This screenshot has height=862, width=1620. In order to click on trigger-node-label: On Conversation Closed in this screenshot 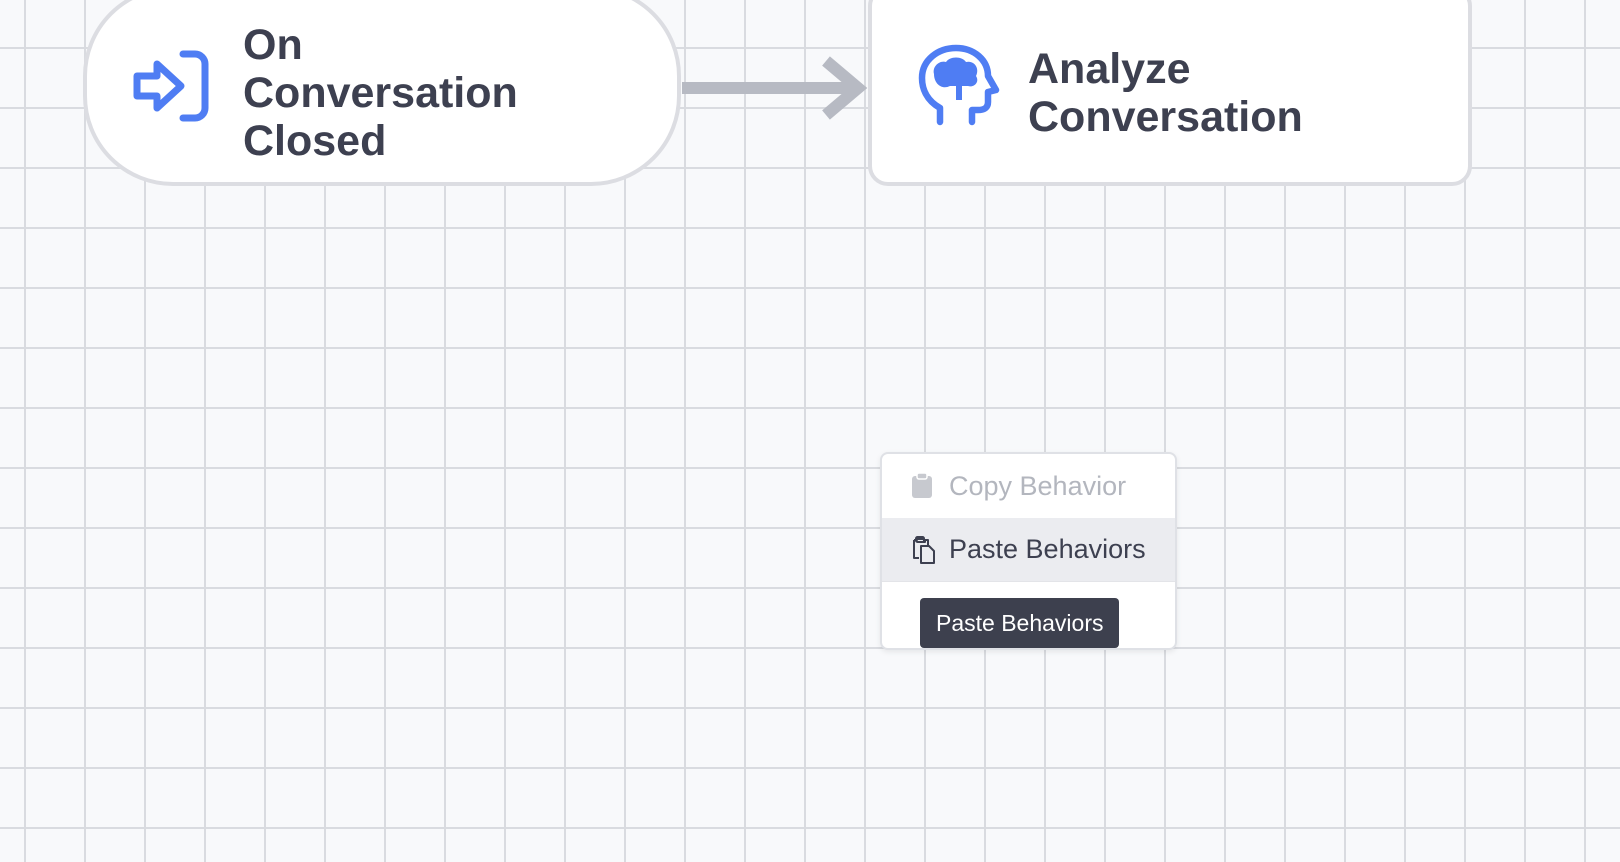, I will do `click(380, 93)`.